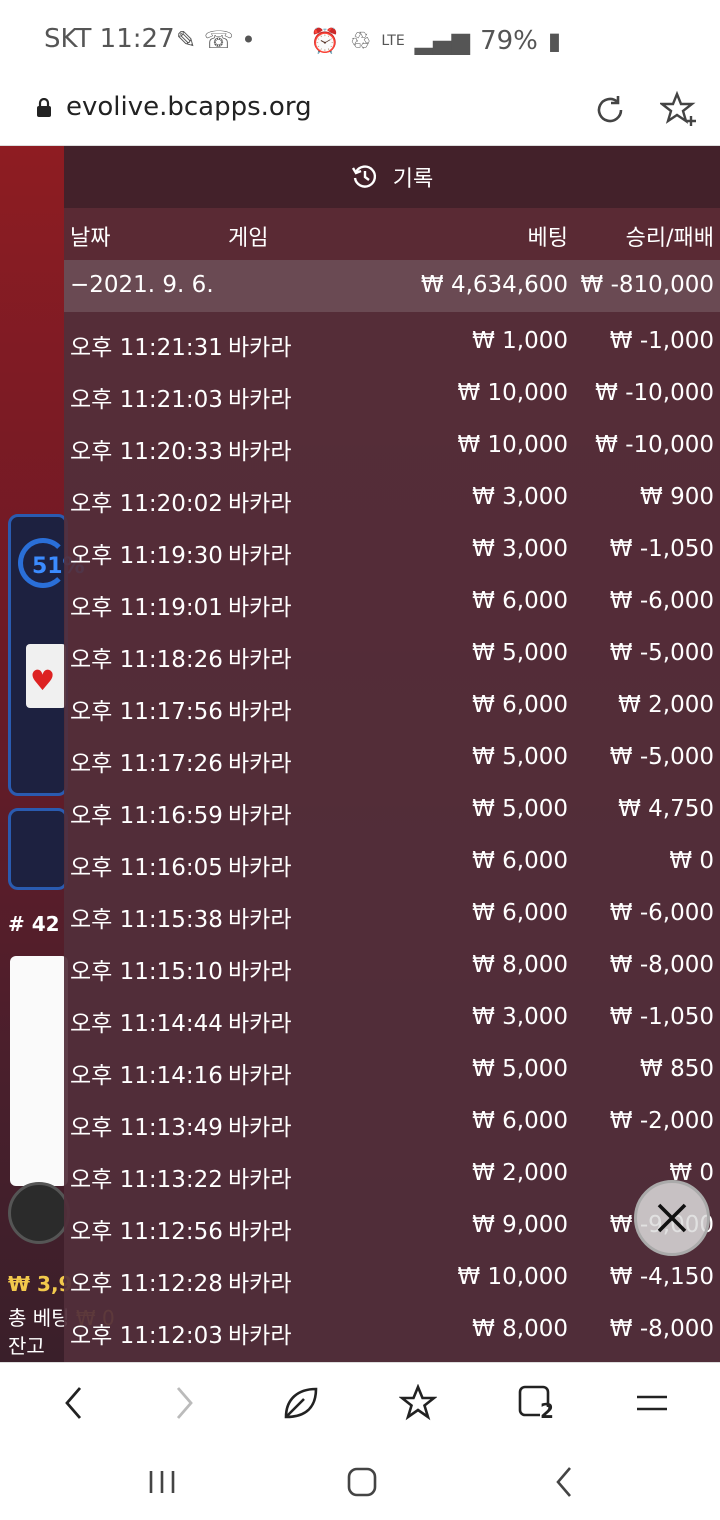 Image resolution: width=720 pixels, height=1520 pixels. Describe the element at coordinates (248, 238) in the screenshot. I see `column-game: 게임` at that location.